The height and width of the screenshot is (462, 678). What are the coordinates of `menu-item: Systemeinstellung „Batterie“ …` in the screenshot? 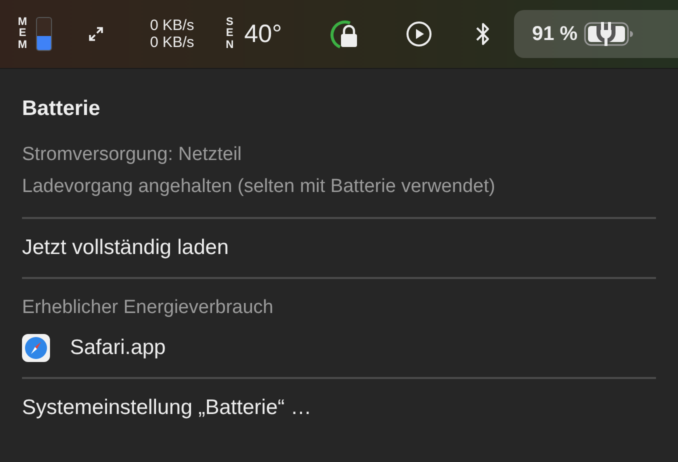 It's located at (339, 408).